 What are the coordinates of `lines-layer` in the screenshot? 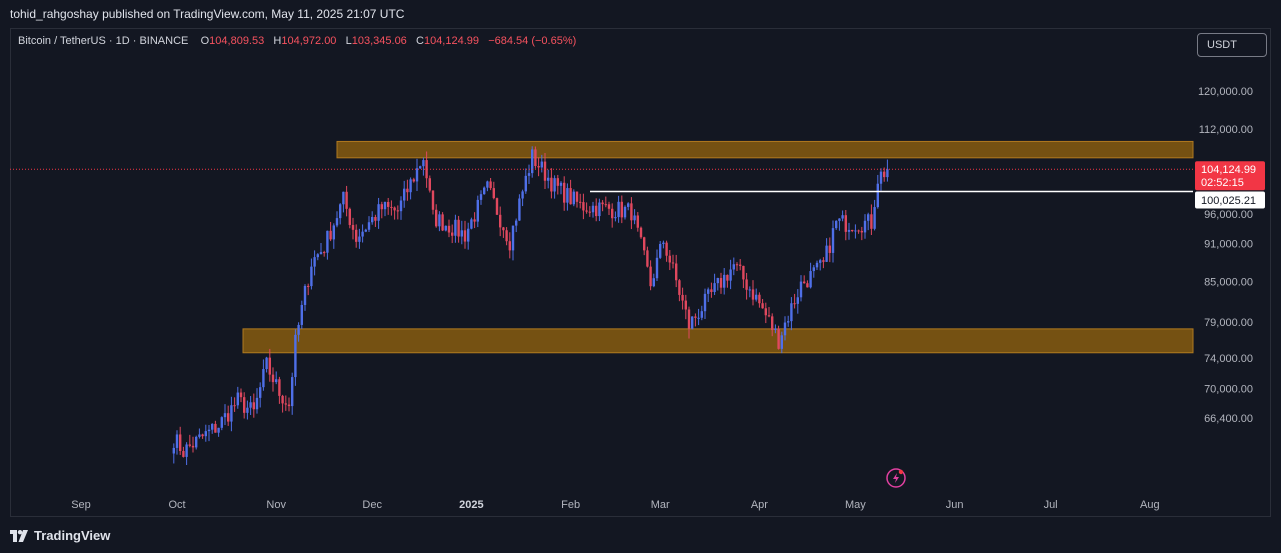 It's located at (601, 180).